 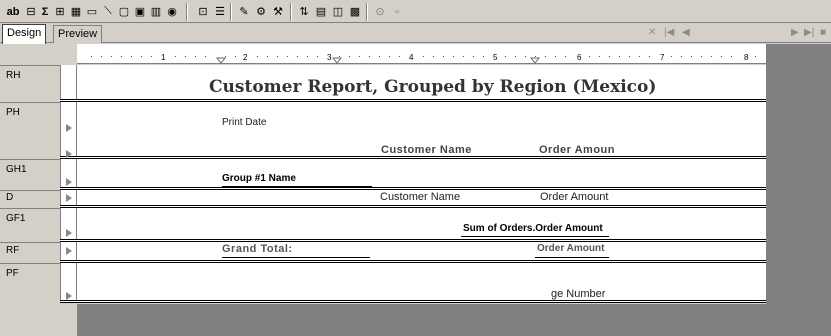 What do you see at coordinates (421, 251) in the screenshot?
I see `section-body: Grand Total: Order Amount` at bounding box center [421, 251].